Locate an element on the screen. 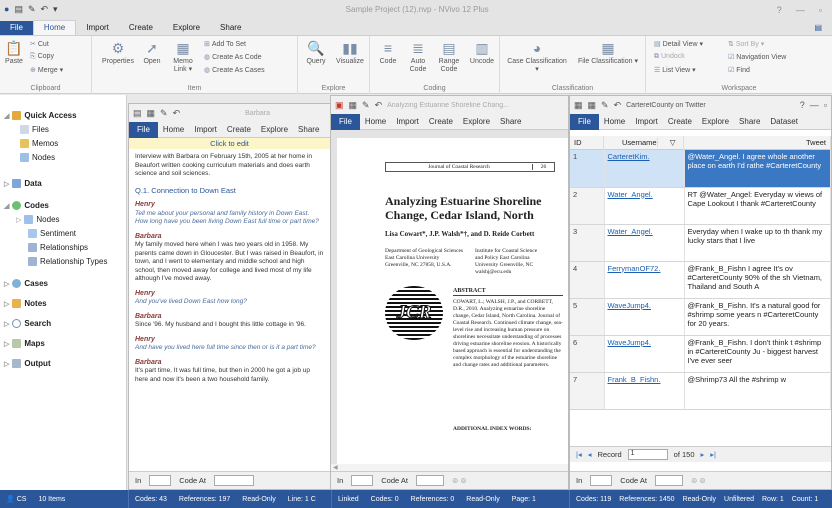 The image size is (832, 508). save-icon: ▤ is located at coordinates (18, 9).